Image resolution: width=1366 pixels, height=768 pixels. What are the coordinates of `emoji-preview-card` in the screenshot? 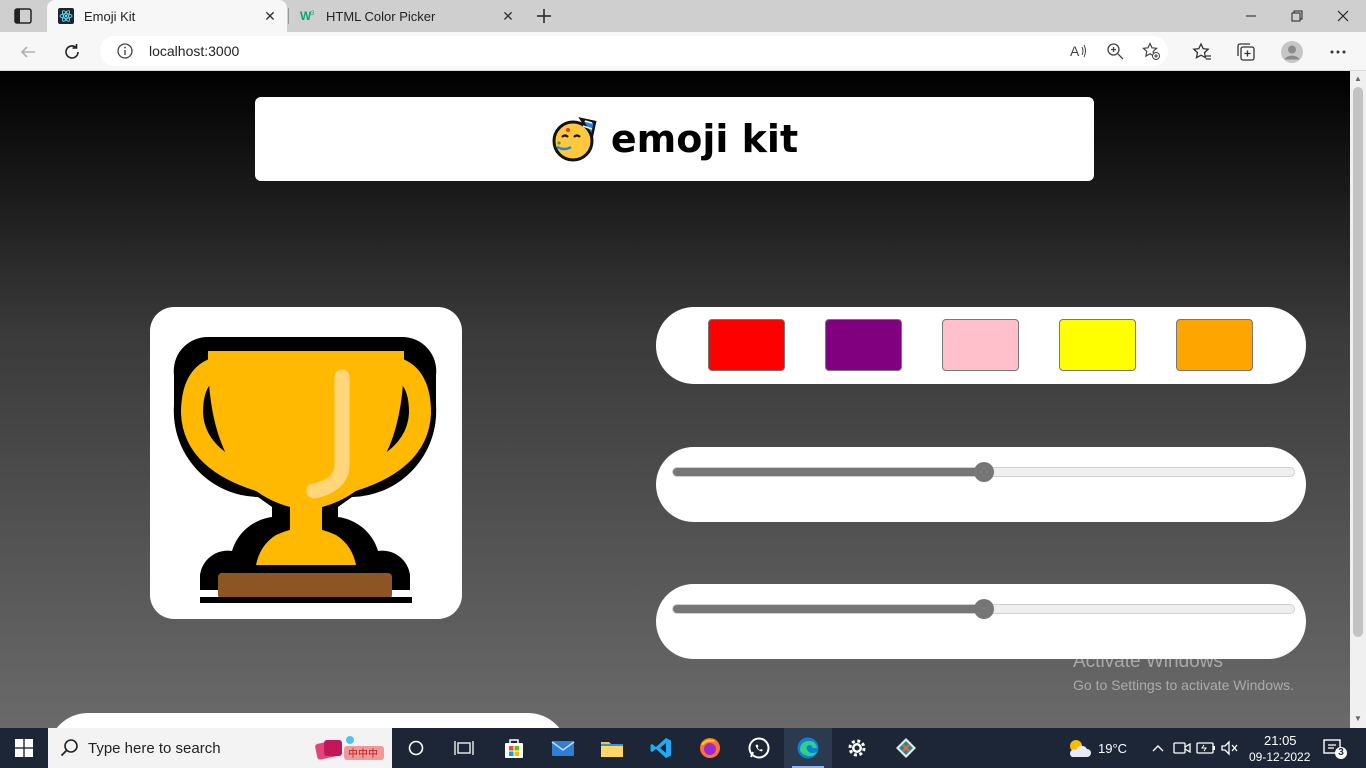 It's located at (306, 463).